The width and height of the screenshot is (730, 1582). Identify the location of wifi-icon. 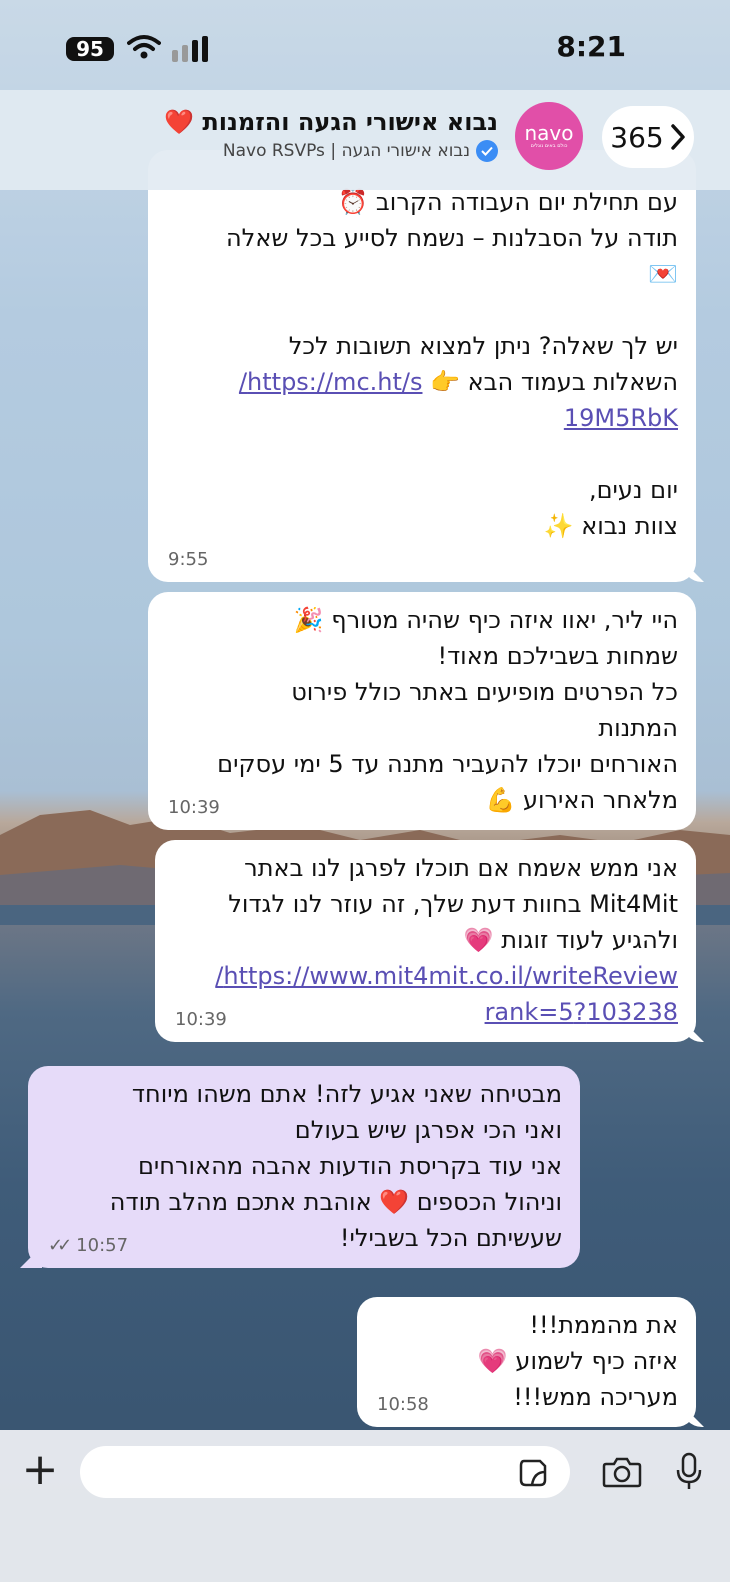
(144, 47).